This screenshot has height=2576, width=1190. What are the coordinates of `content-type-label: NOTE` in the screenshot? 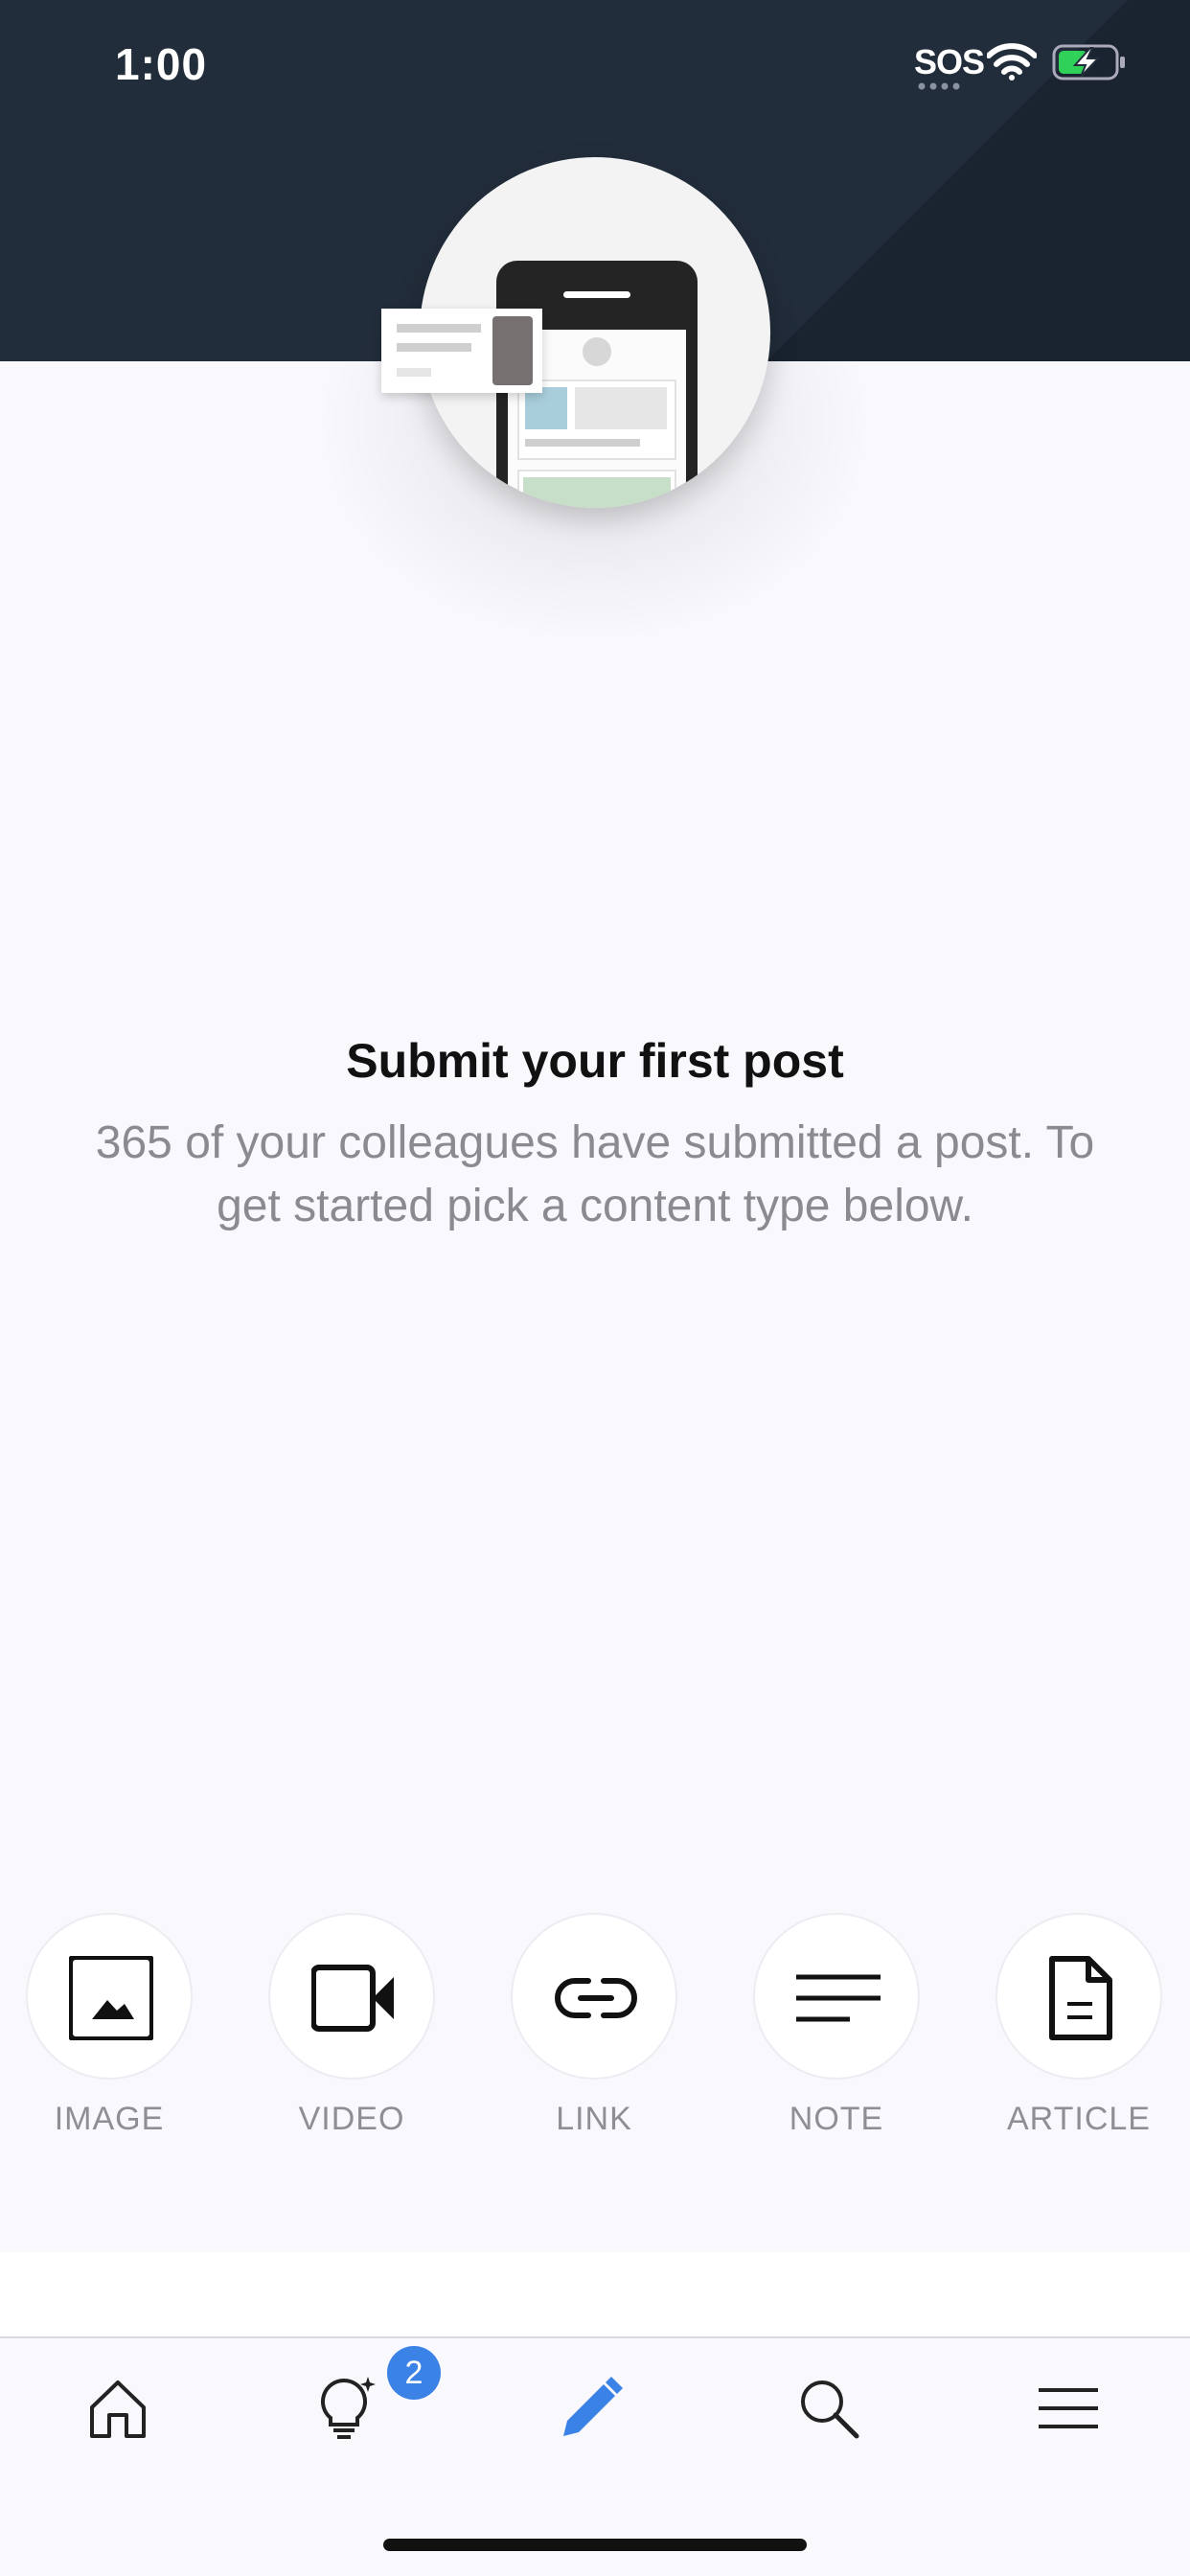 It's located at (837, 2119).